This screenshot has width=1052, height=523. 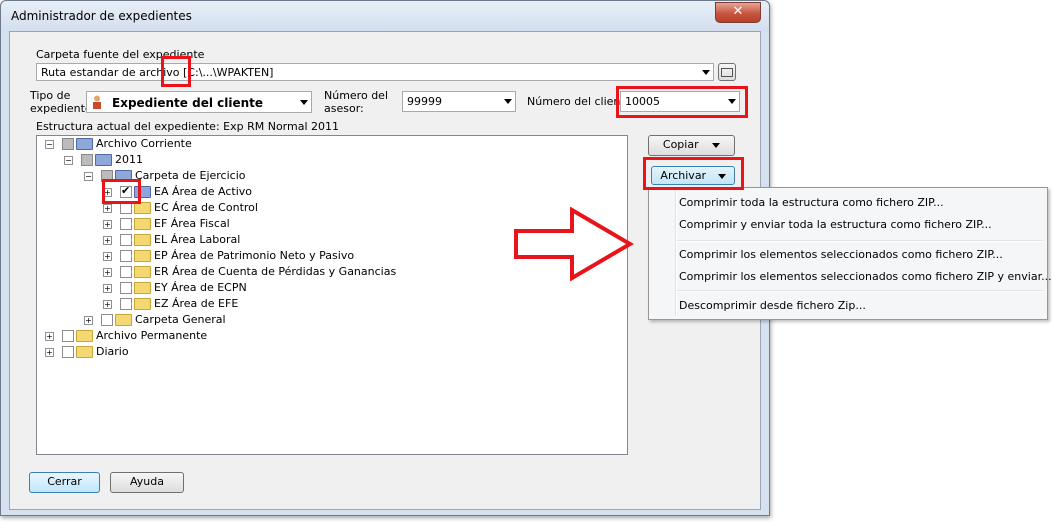 I want to click on highlight-path-box, so click(x=176, y=71).